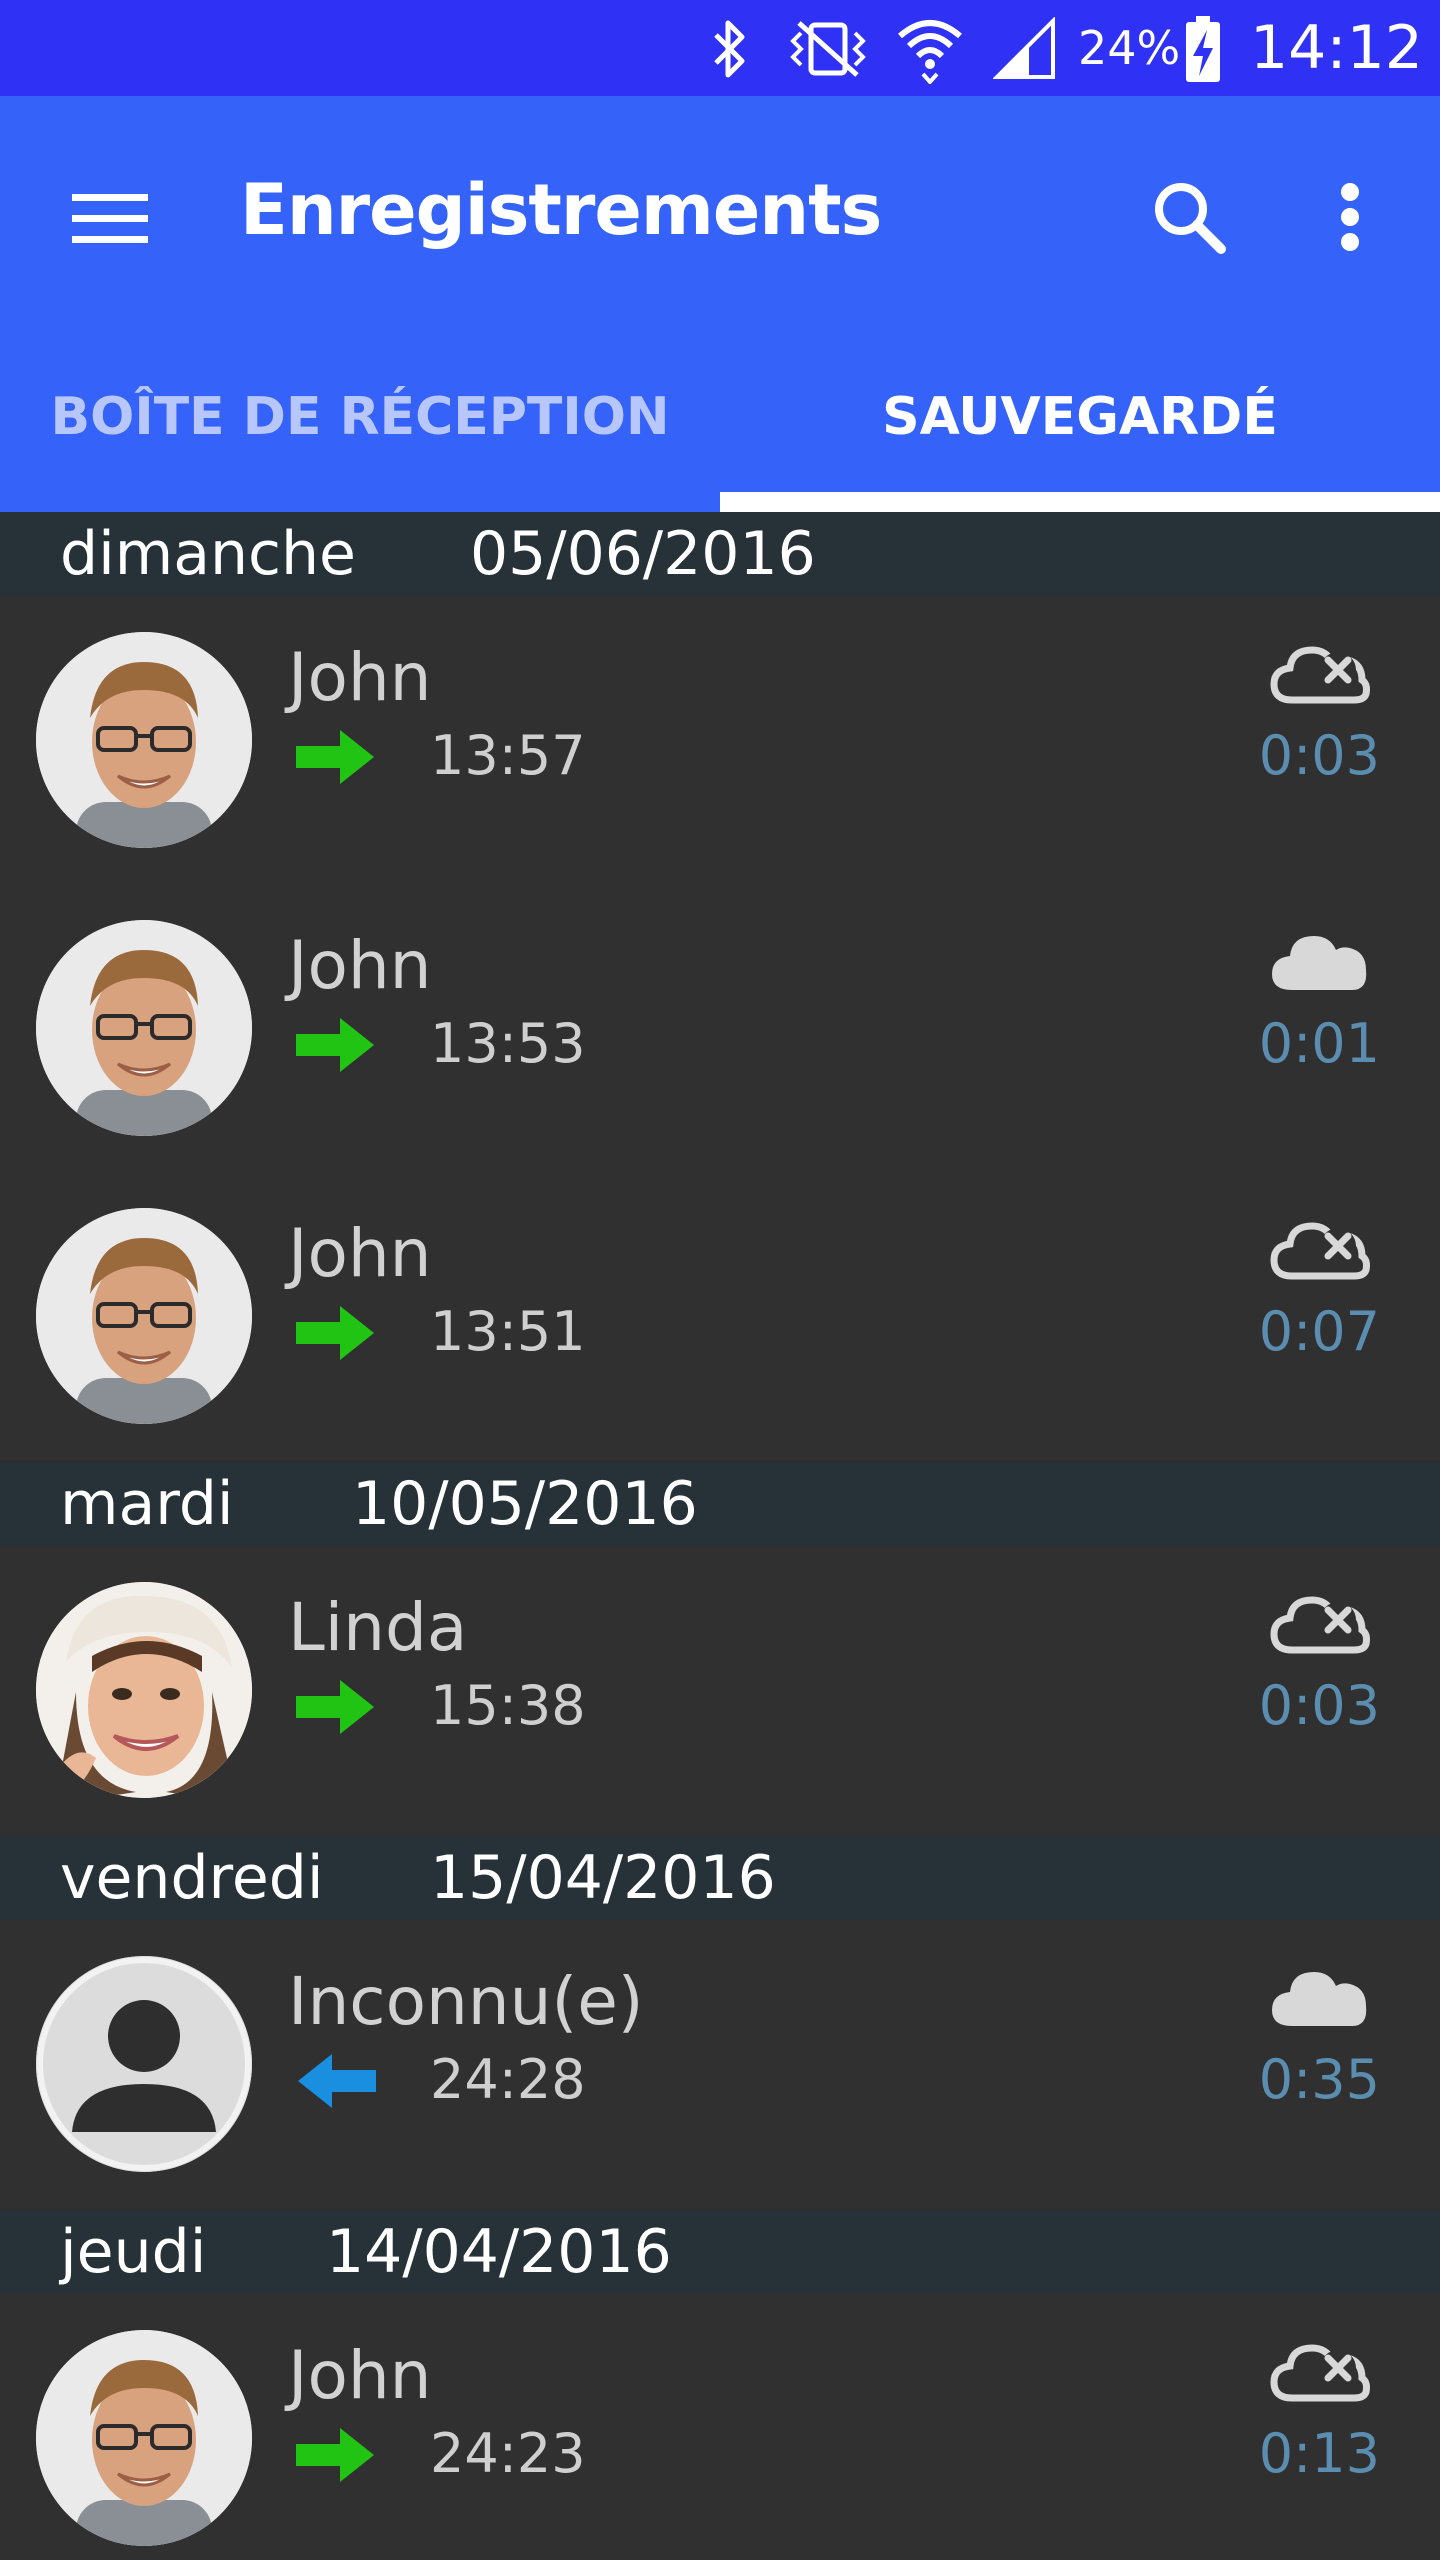  Describe the element at coordinates (360, 417) in the screenshot. I see `tab-inbox: BOÎTE DE RÉCEPTION` at that location.